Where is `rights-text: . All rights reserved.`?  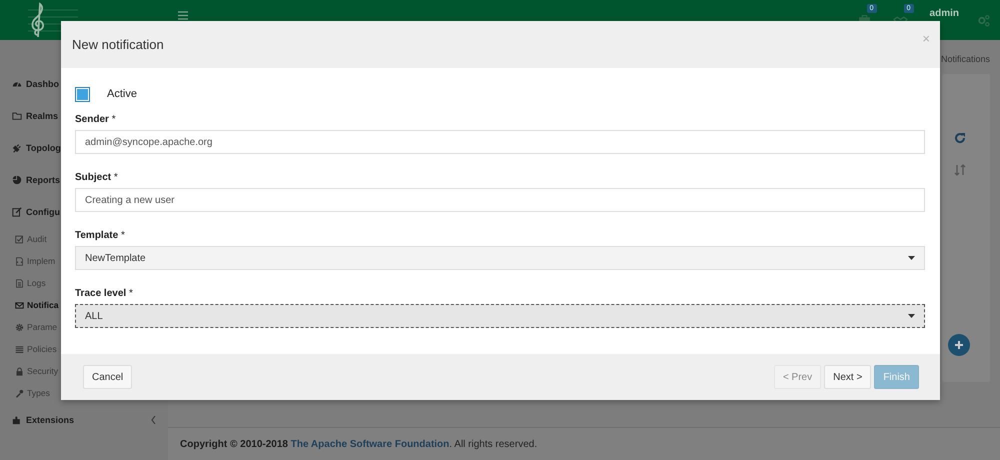
rights-text: . All rights reserved. is located at coordinates (493, 444).